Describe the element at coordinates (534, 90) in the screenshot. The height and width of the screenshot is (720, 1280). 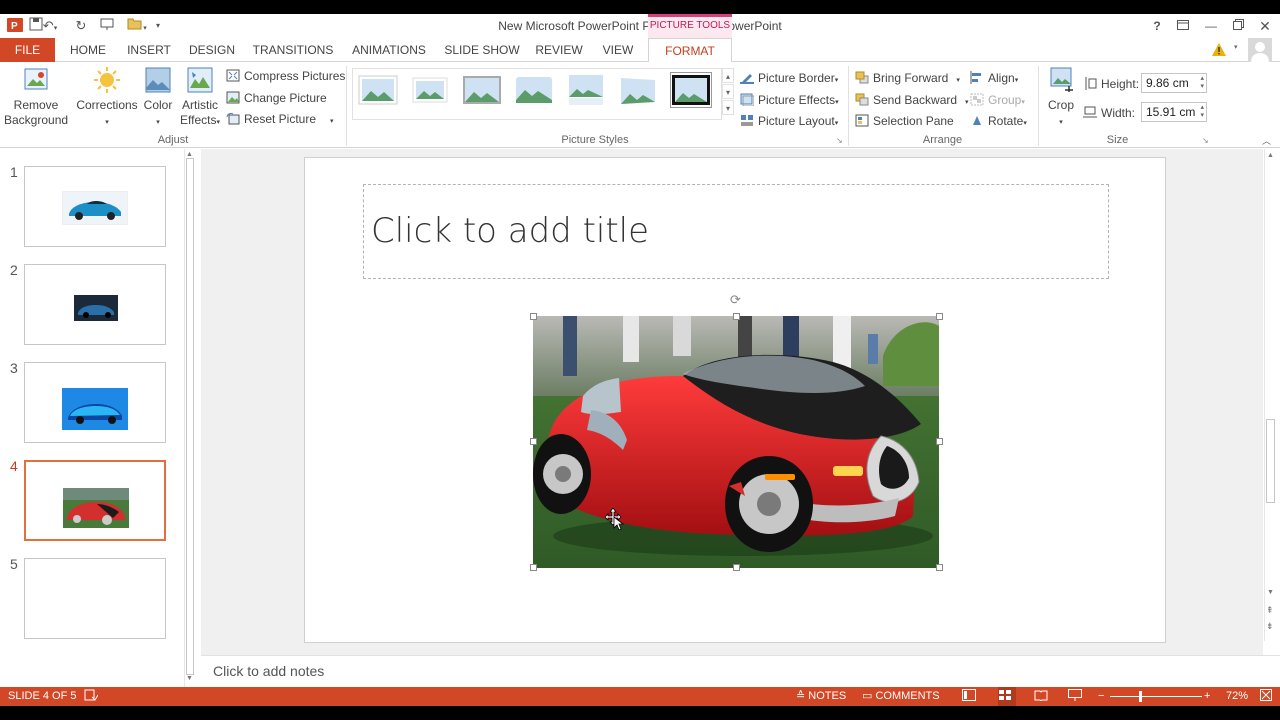
I see `picture-style-rounded` at that location.